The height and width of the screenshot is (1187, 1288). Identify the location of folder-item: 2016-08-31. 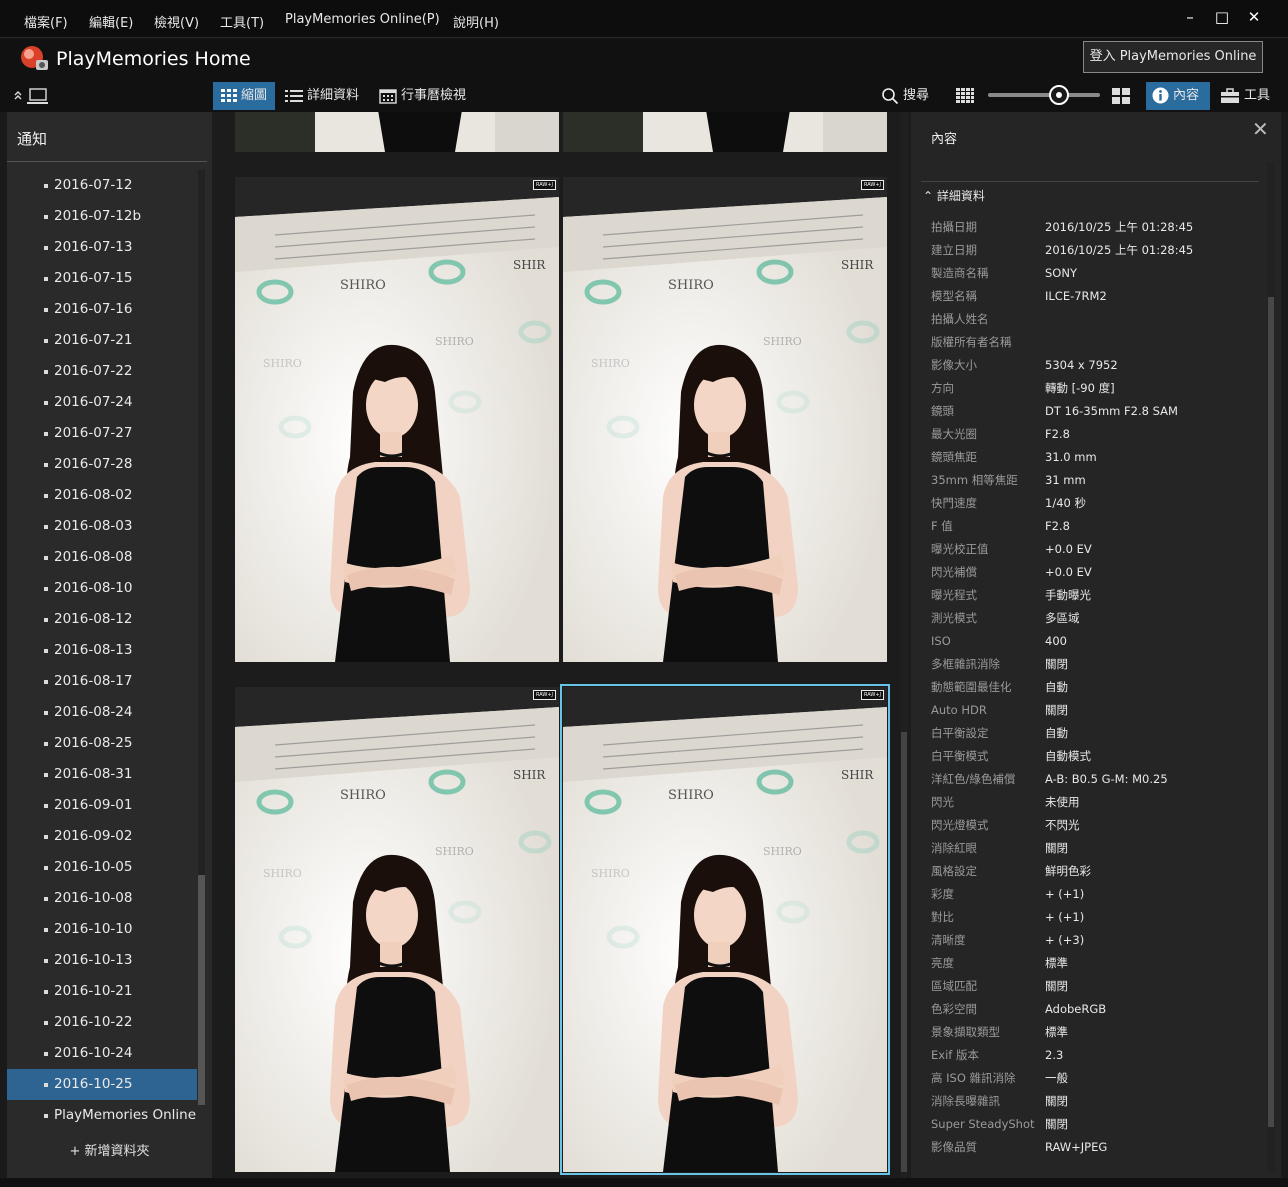
(102, 774).